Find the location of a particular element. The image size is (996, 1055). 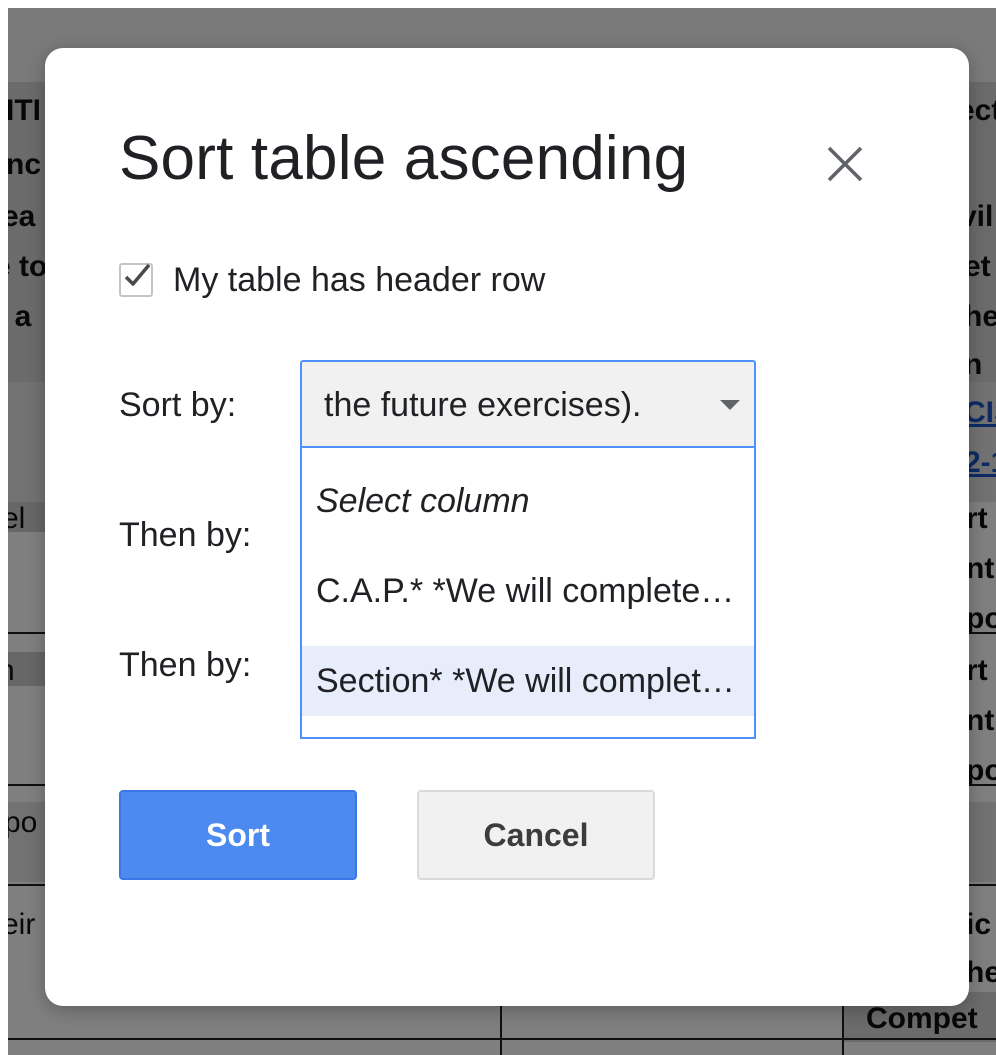

header-row-option: My table has header row is located at coordinates (332, 280).